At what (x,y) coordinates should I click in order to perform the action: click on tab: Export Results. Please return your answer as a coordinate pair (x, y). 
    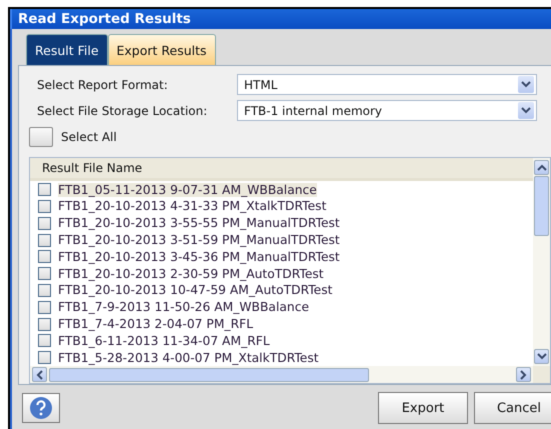
    Looking at the image, I should click on (162, 49).